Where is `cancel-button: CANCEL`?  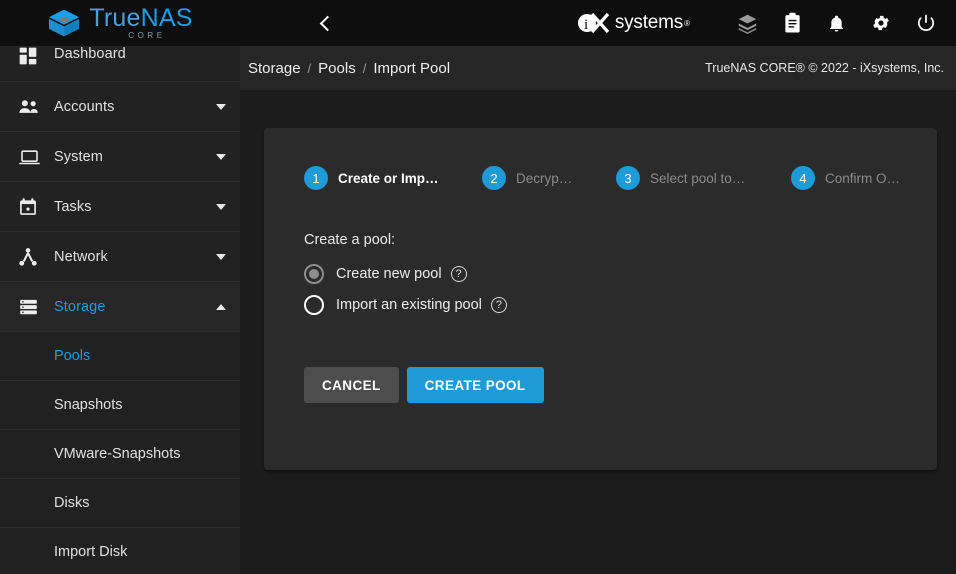
cancel-button: CANCEL is located at coordinates (351, 385).